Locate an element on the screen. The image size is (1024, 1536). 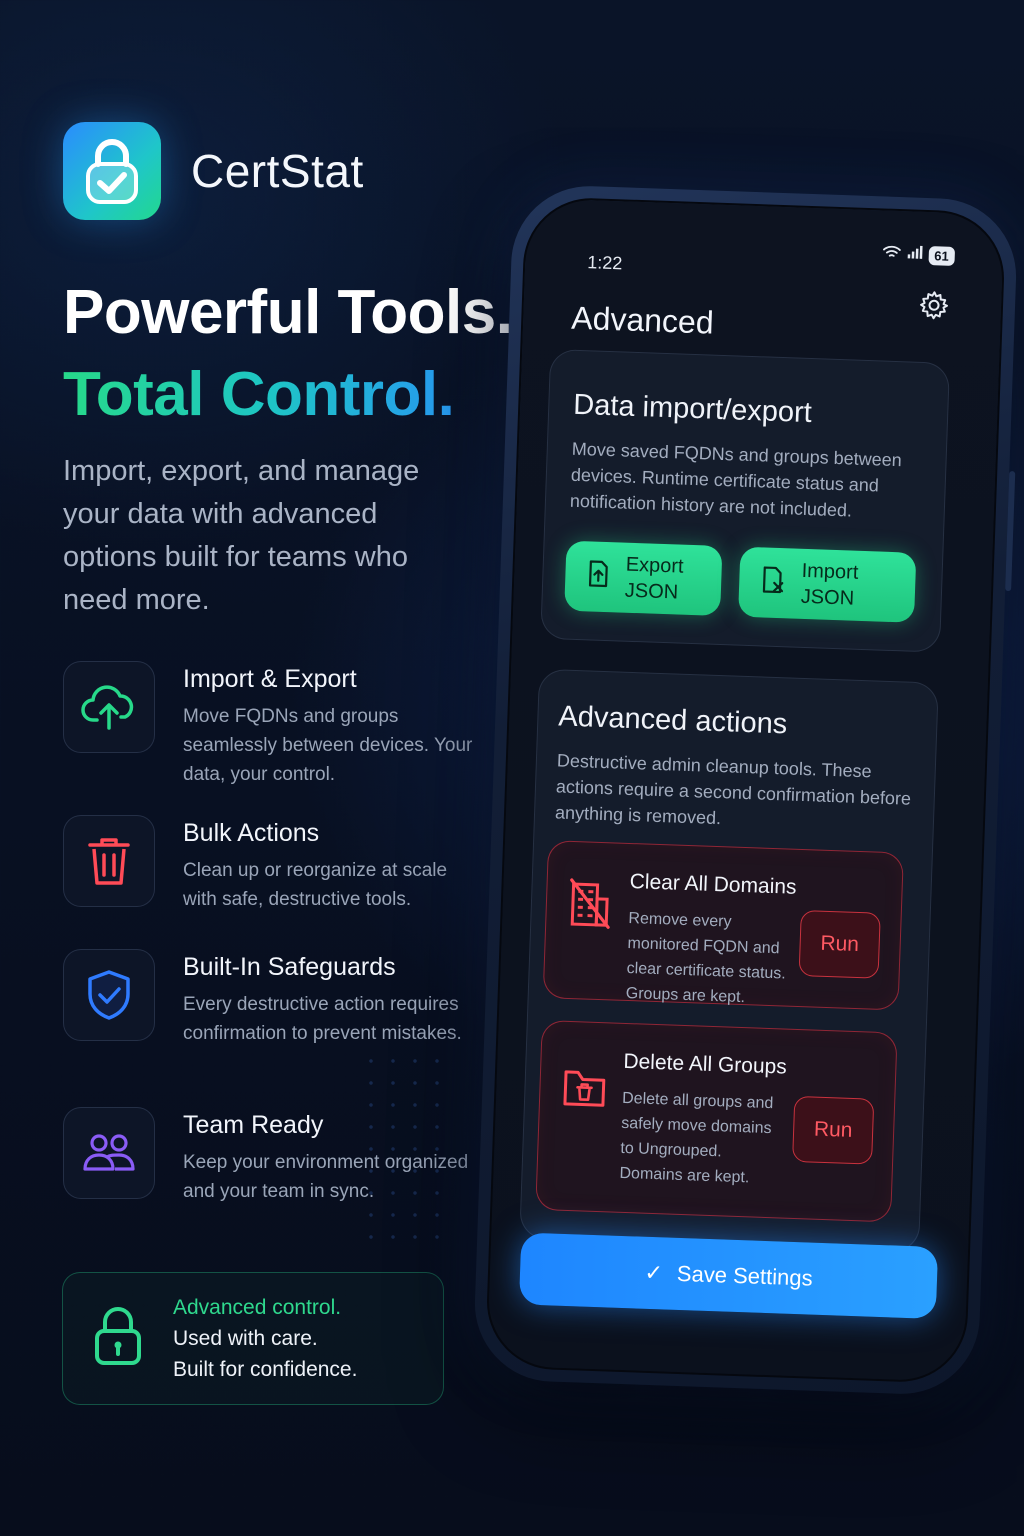
callout-line-2: Used with care. is located at coordinates (245, 1338).